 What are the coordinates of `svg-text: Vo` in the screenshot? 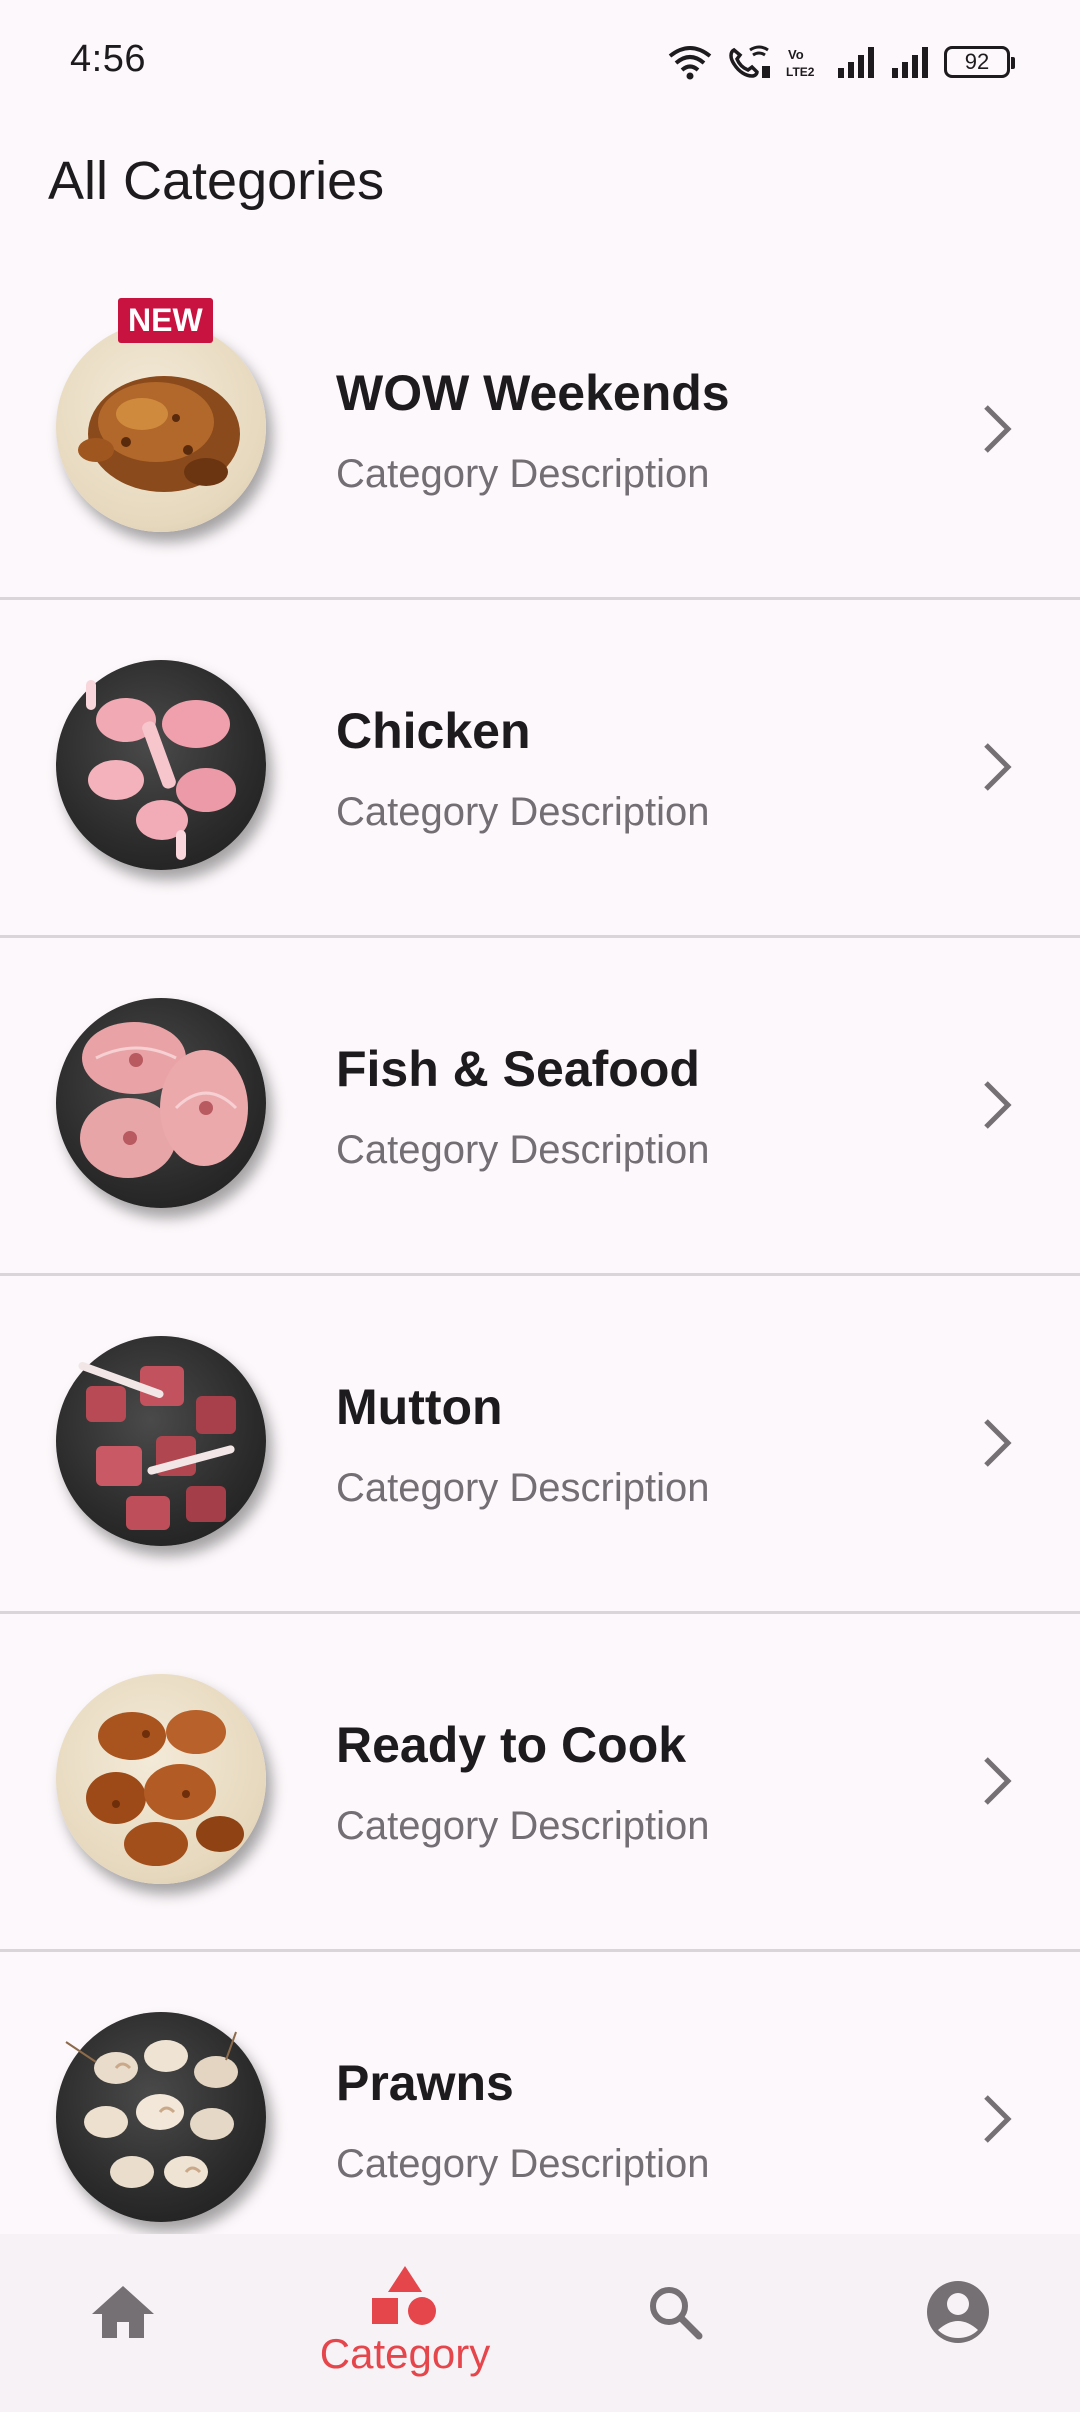 It's located at (796, 54).